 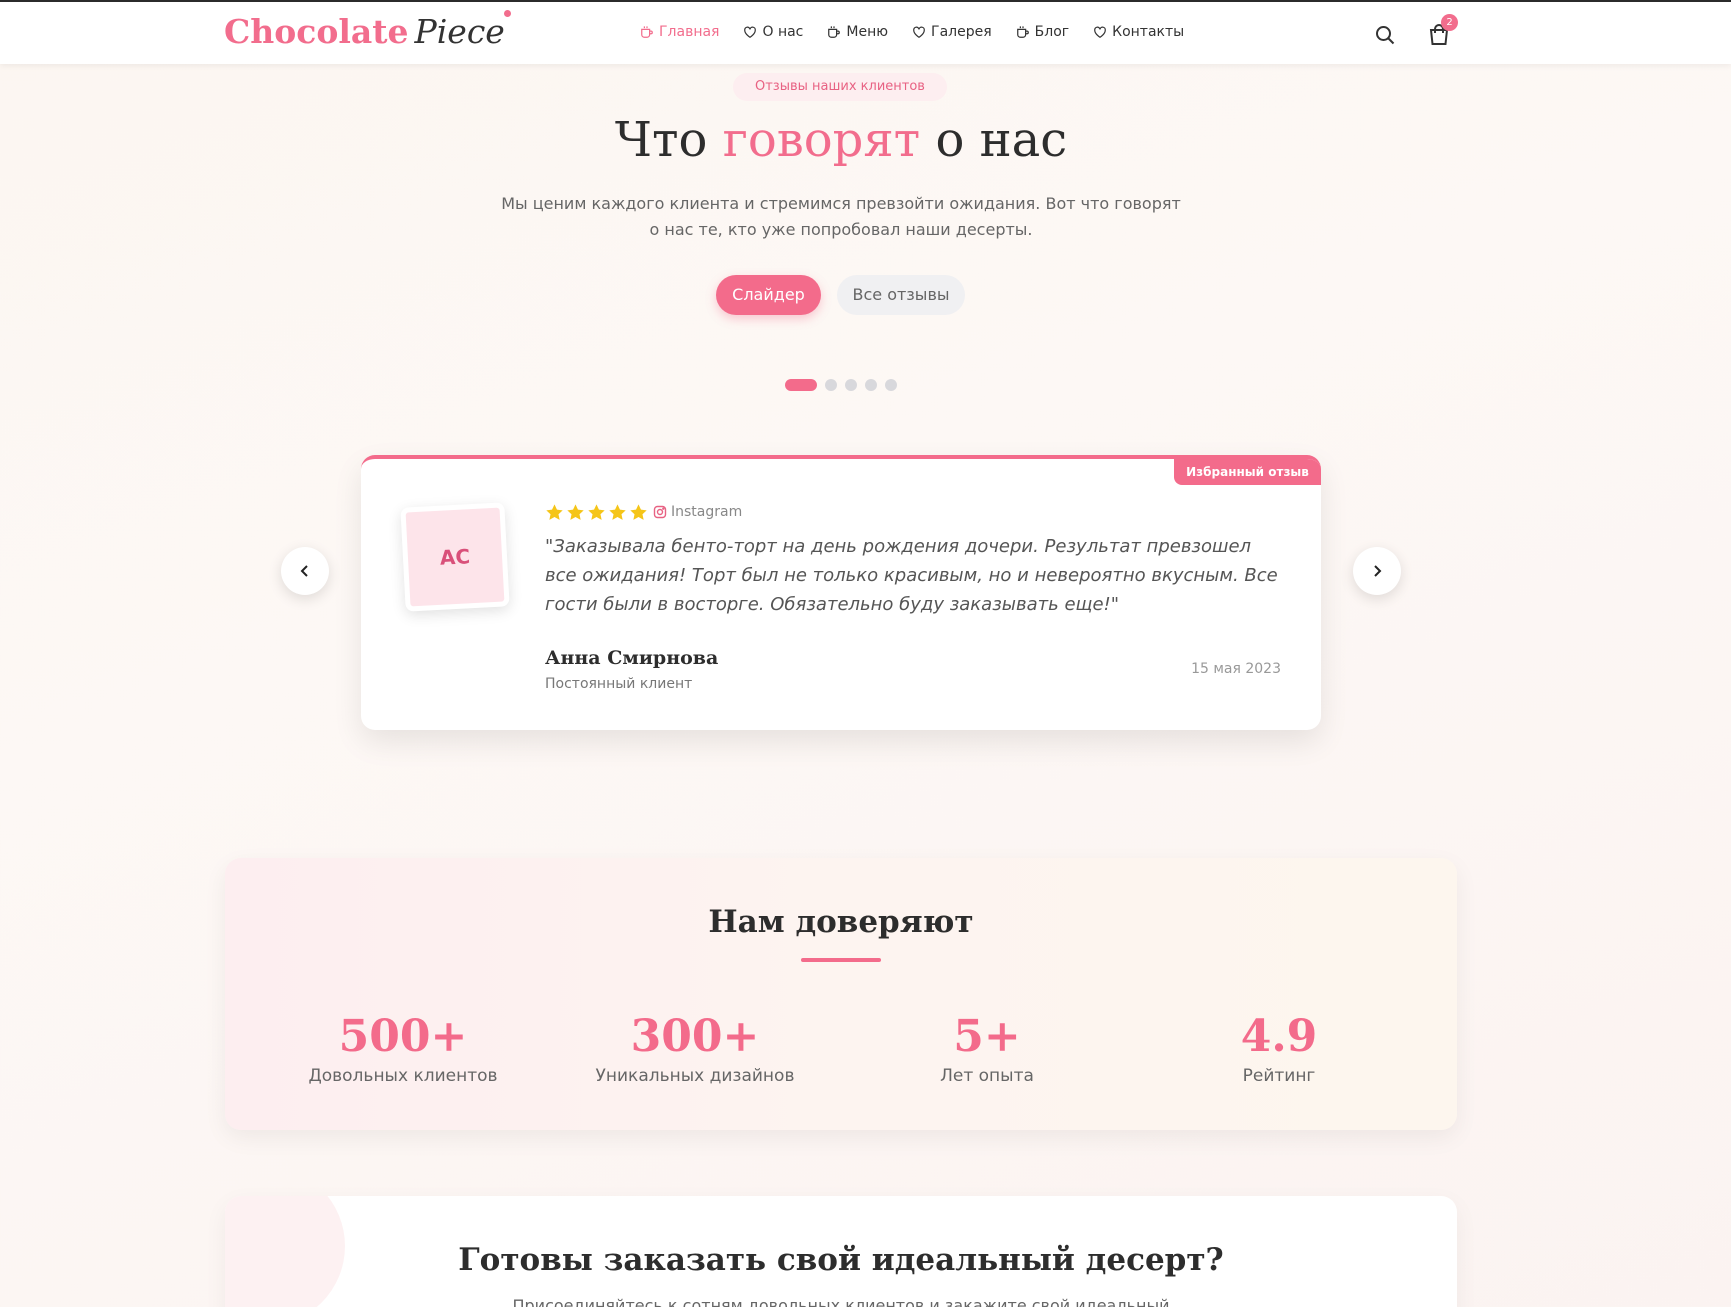 I want to click on nav-label: Контакты, so click(x=1148, y=32).